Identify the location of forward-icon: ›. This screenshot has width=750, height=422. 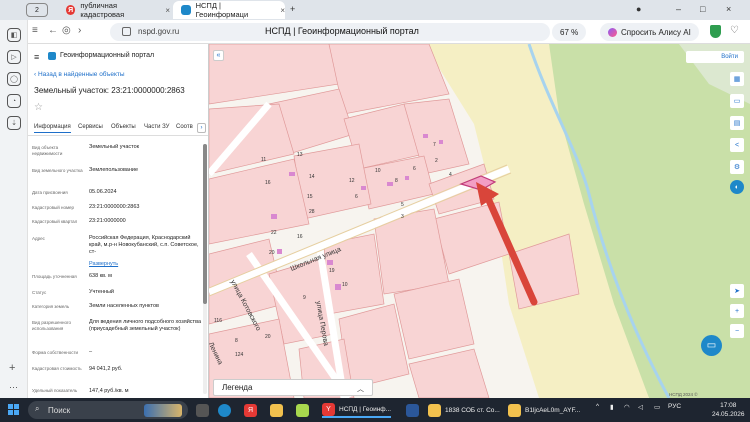
(79, 30).